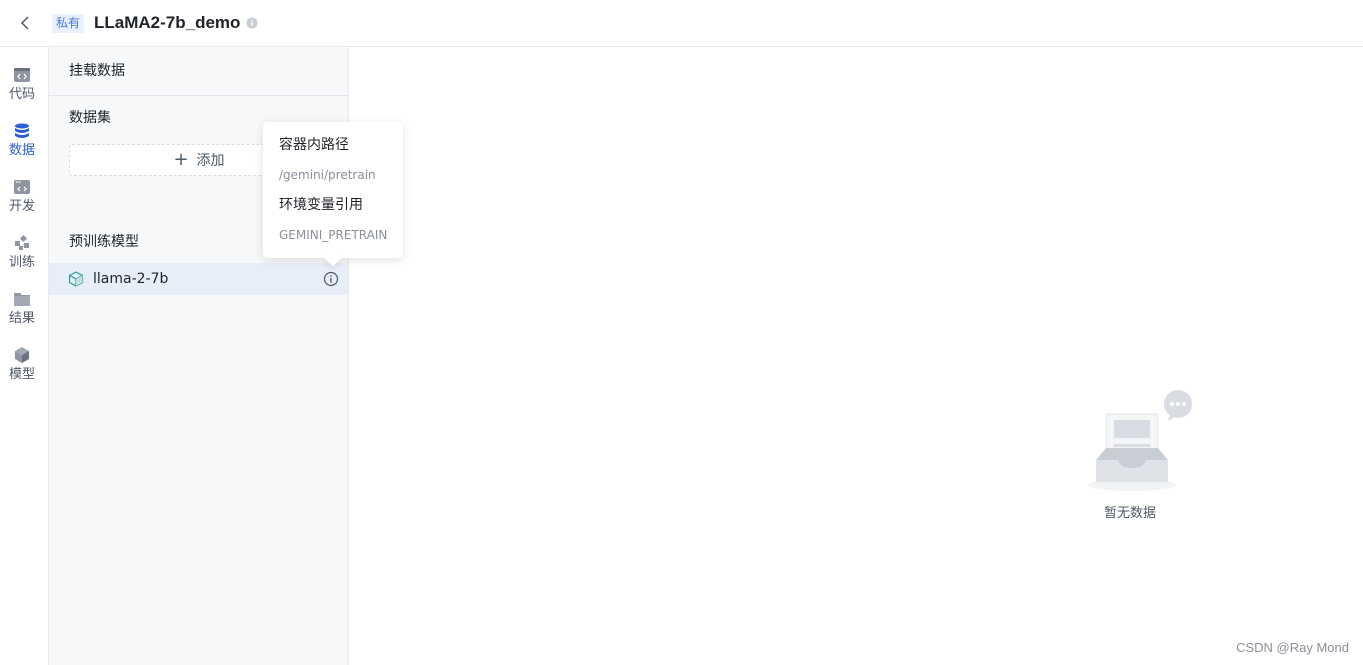 The width and height of the screenshot is (1363, 665). Describe the element at coordinates (333, 235) in the screenshot. I see `env-var-value: GEMINI_PRETRAIN` at that location.